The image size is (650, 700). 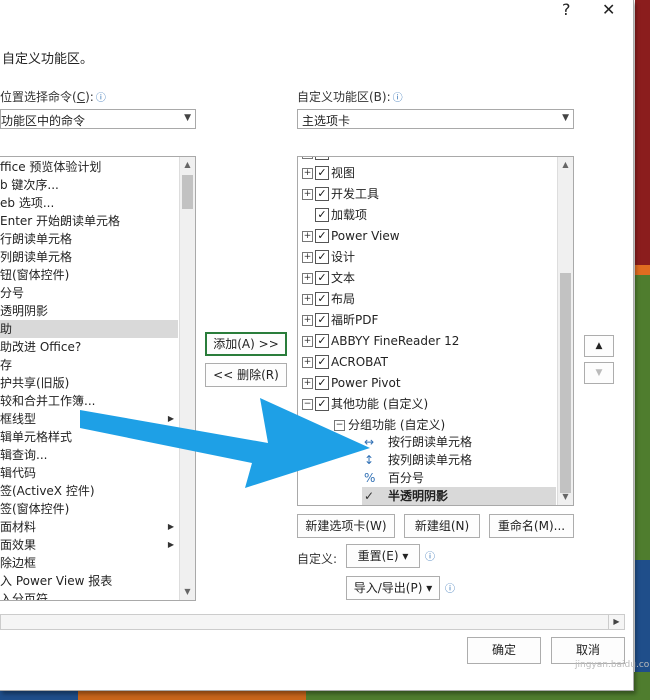 What do you see at coordinates (41, 347) in the screenshot?
I see `list-item-label: 助改进 Office?` at bounding box center [41, 347].